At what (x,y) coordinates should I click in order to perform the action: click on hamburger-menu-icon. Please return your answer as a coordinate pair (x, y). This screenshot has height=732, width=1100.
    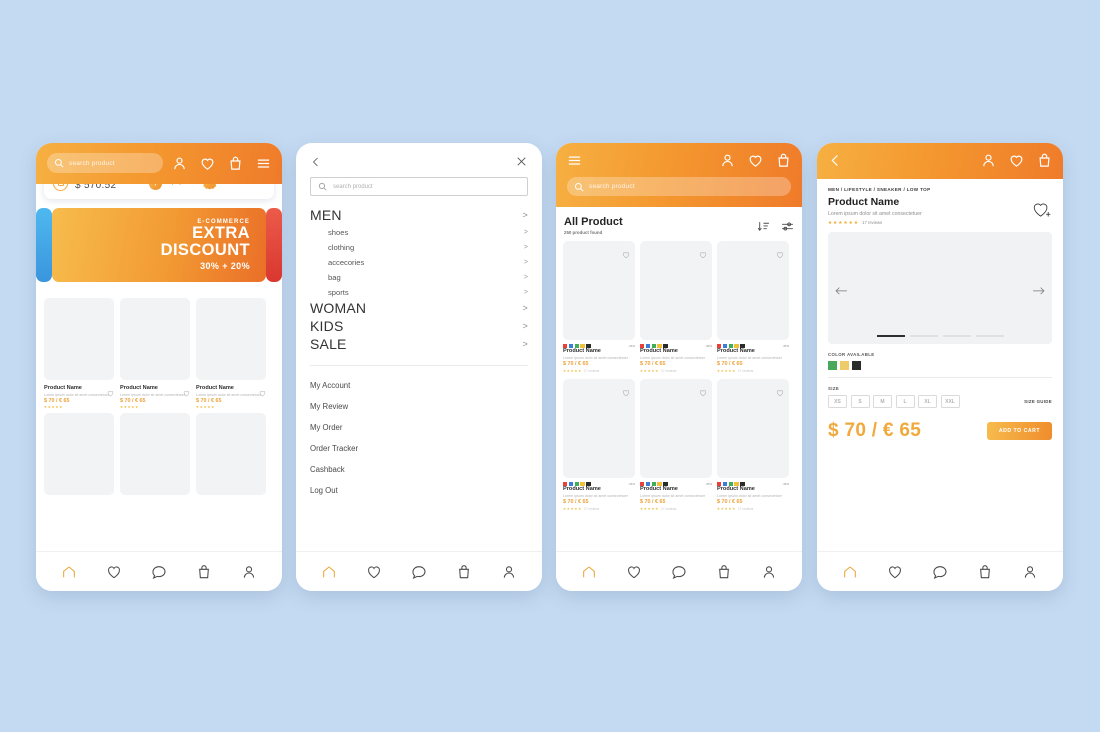
    Looking at the image, I should click on (574, 160).